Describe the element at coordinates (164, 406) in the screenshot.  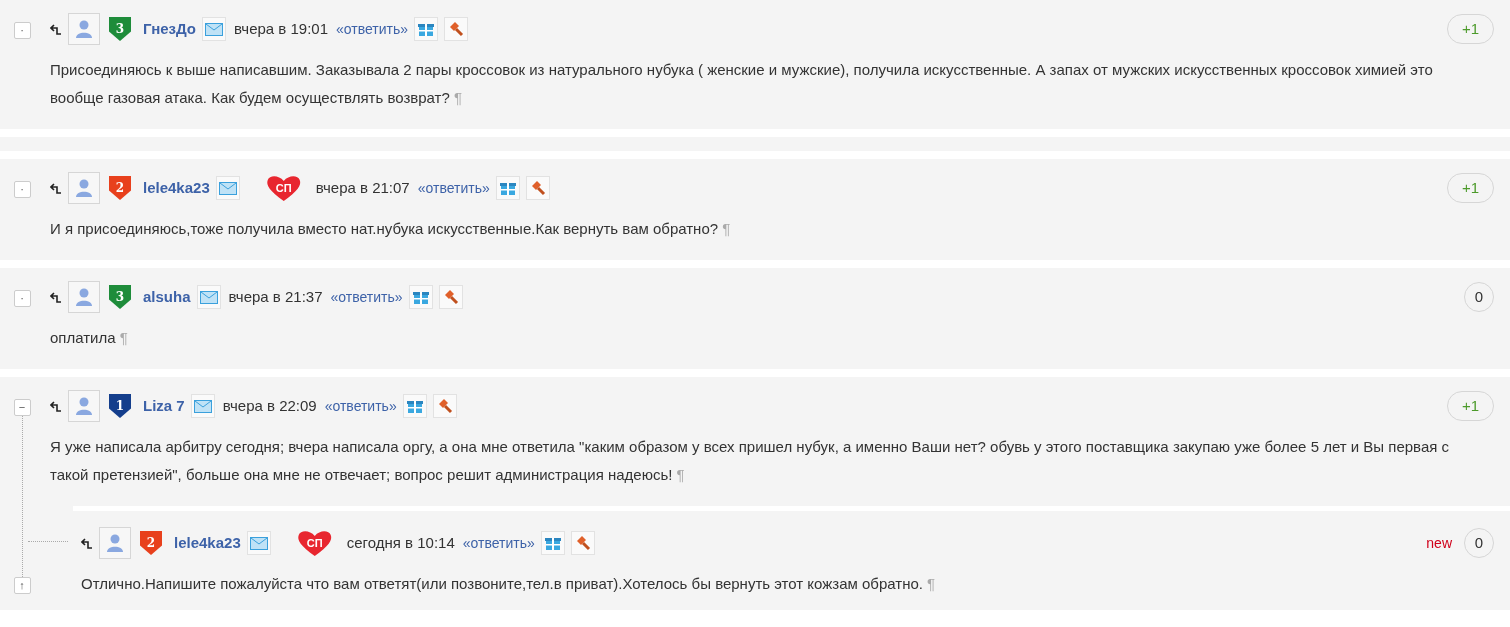
I see `author-link: Liza 7` at that location.